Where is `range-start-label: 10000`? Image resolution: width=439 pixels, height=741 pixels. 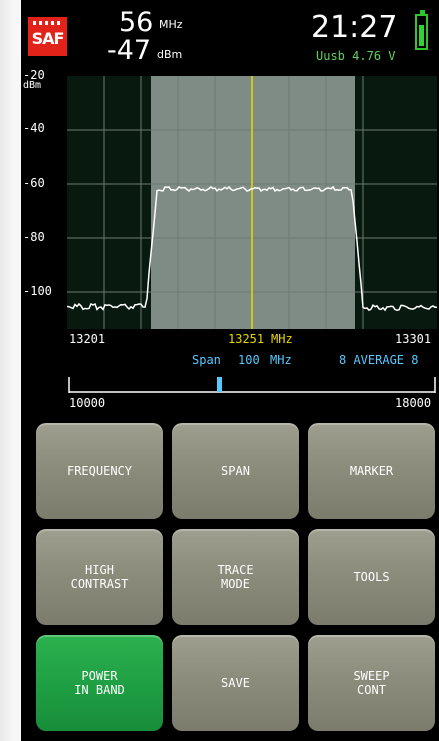
range-start-label: 10000 is located at coordinates (87, 403).